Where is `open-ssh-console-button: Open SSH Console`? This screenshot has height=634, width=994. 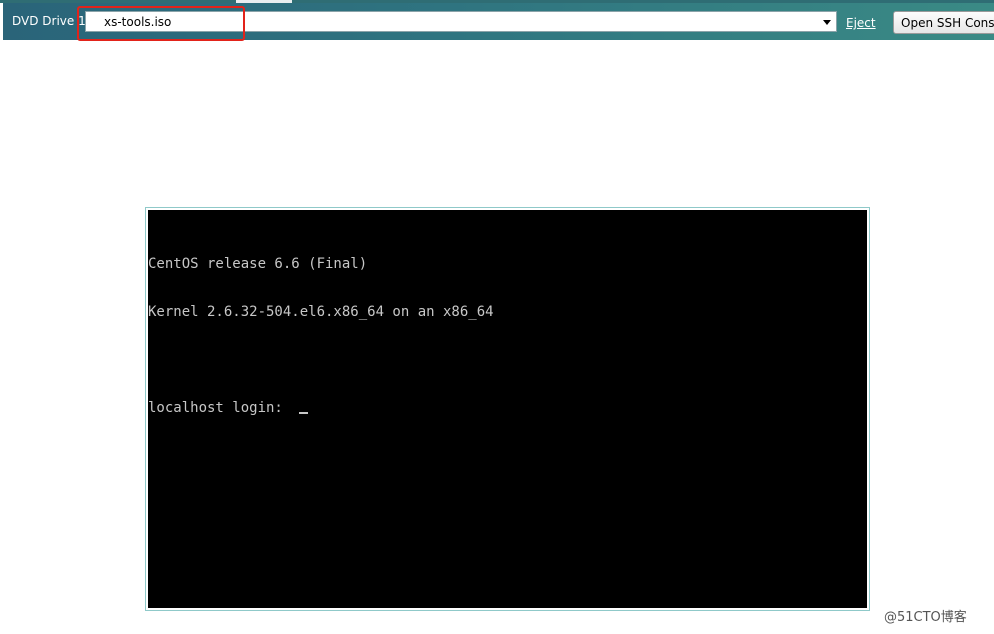
open-ssh-console-button: Open SSH Console is located at coordinates (943, 22).